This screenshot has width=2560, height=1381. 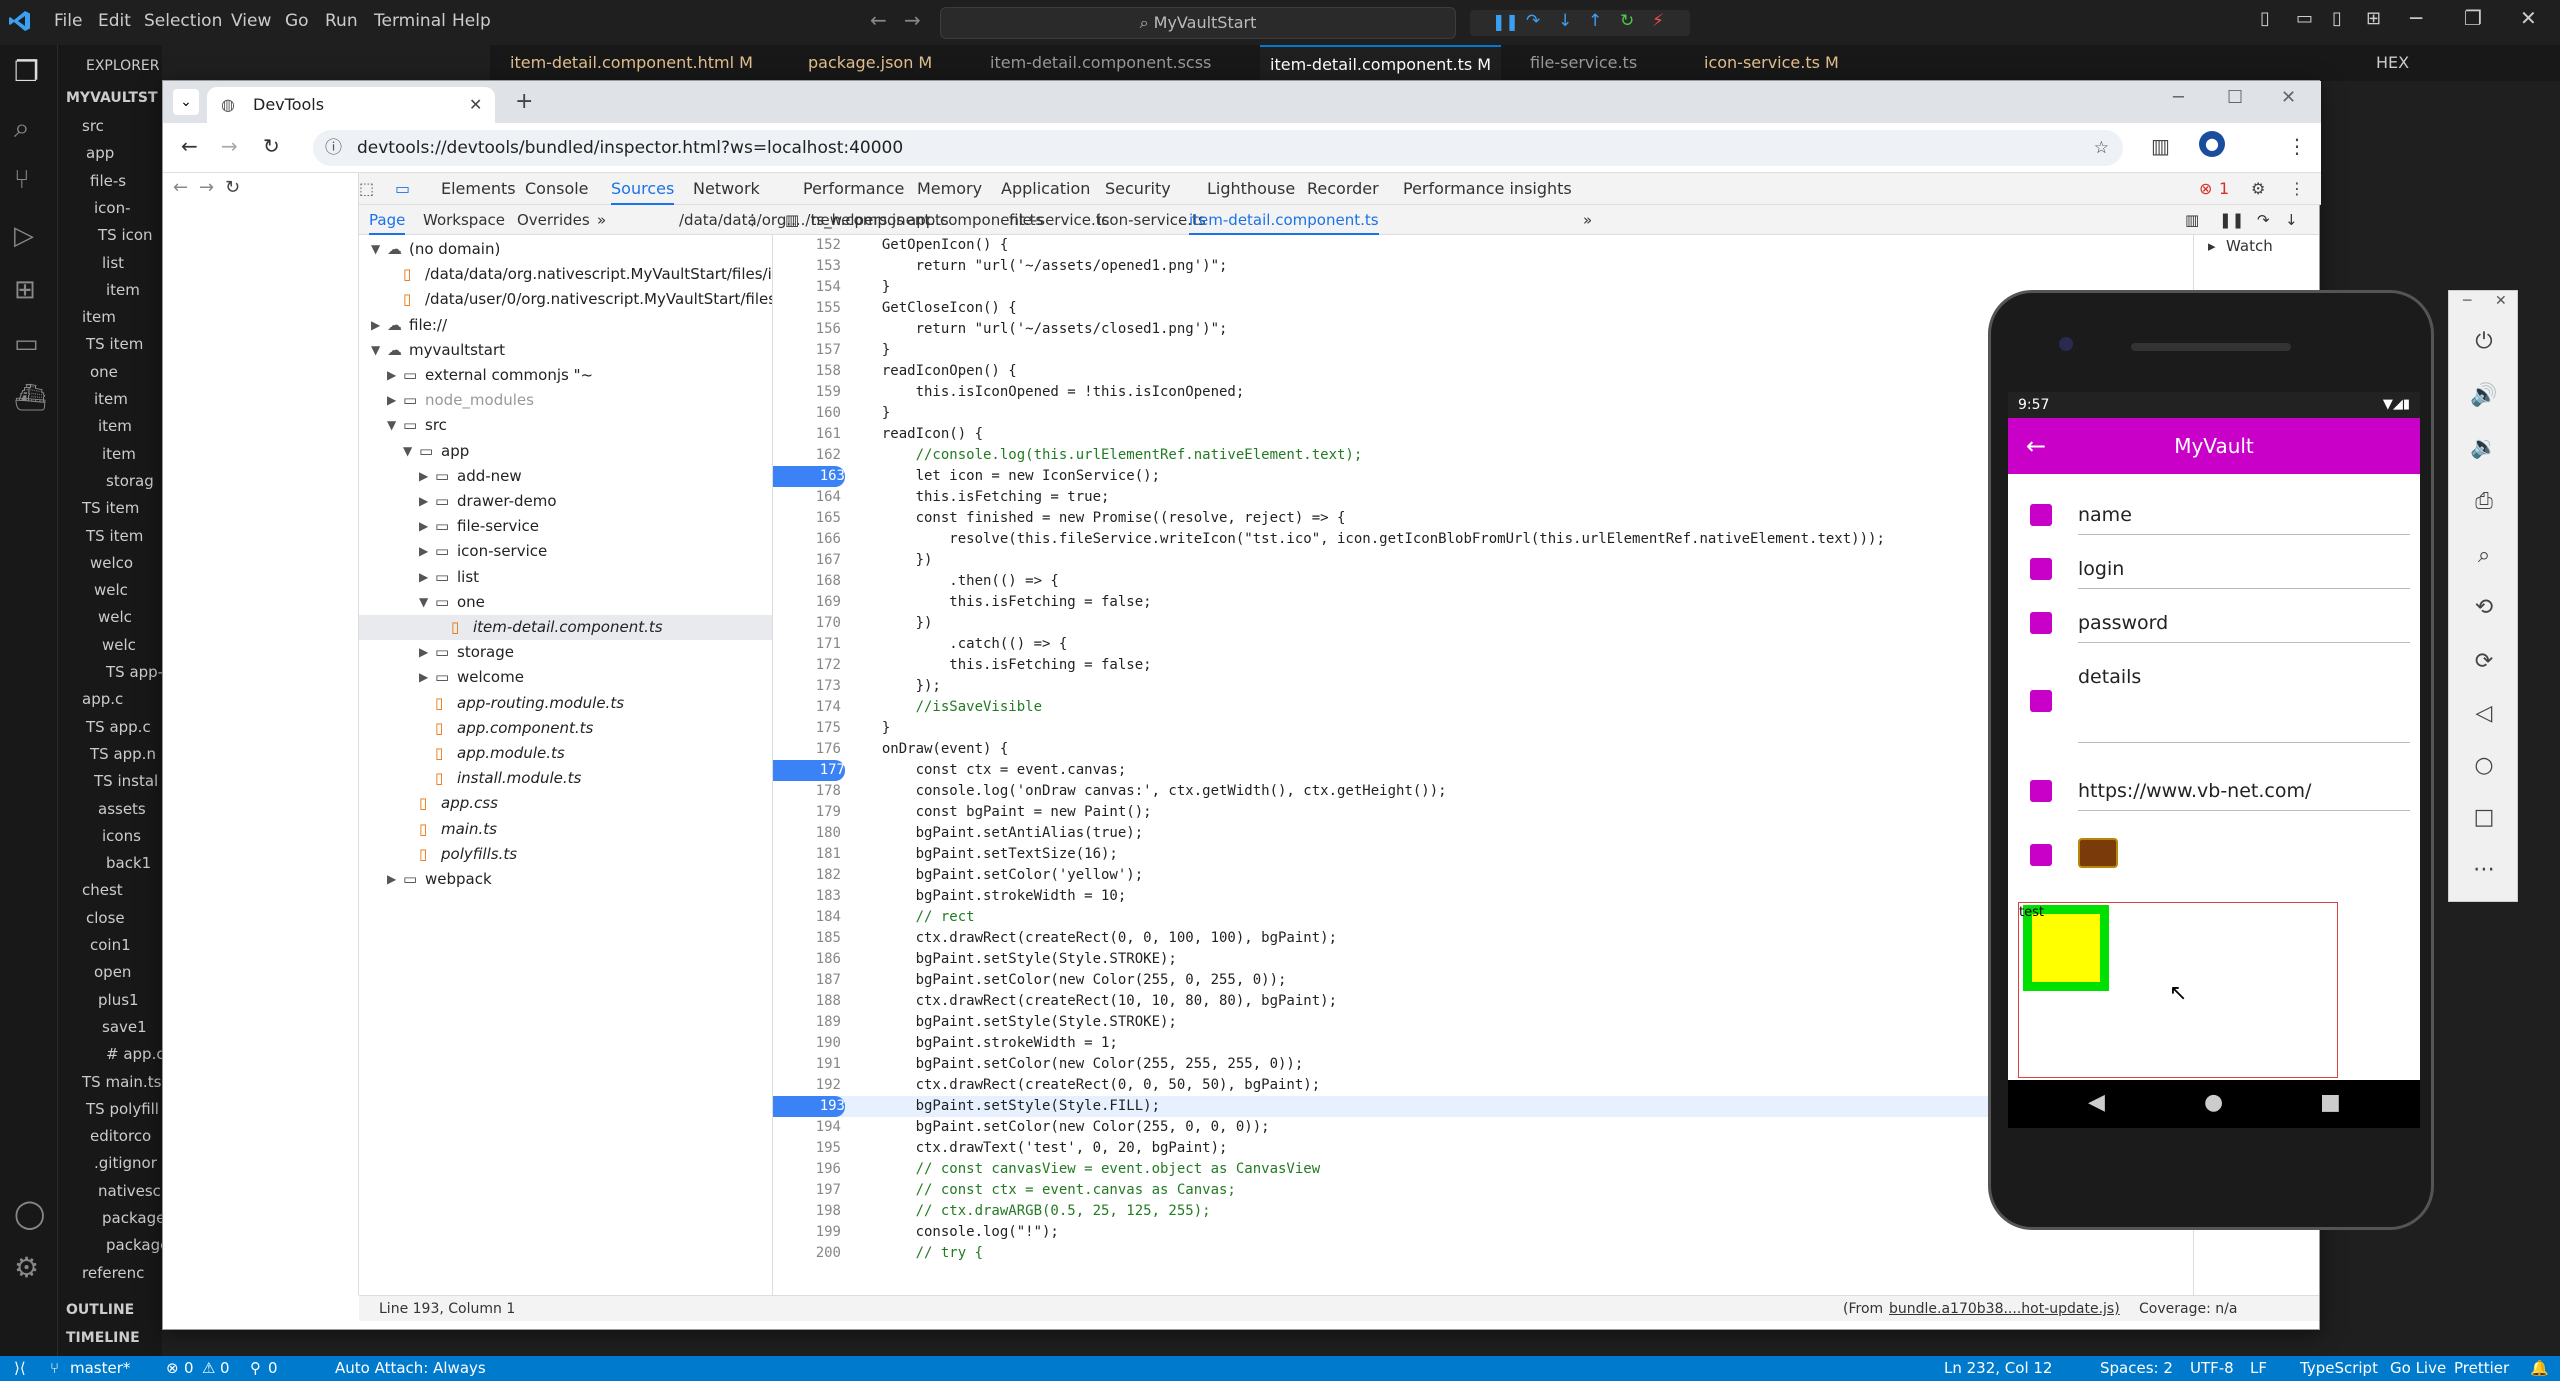 I want to click on source-control-icon: ⑂, so click(x=22, y=180).